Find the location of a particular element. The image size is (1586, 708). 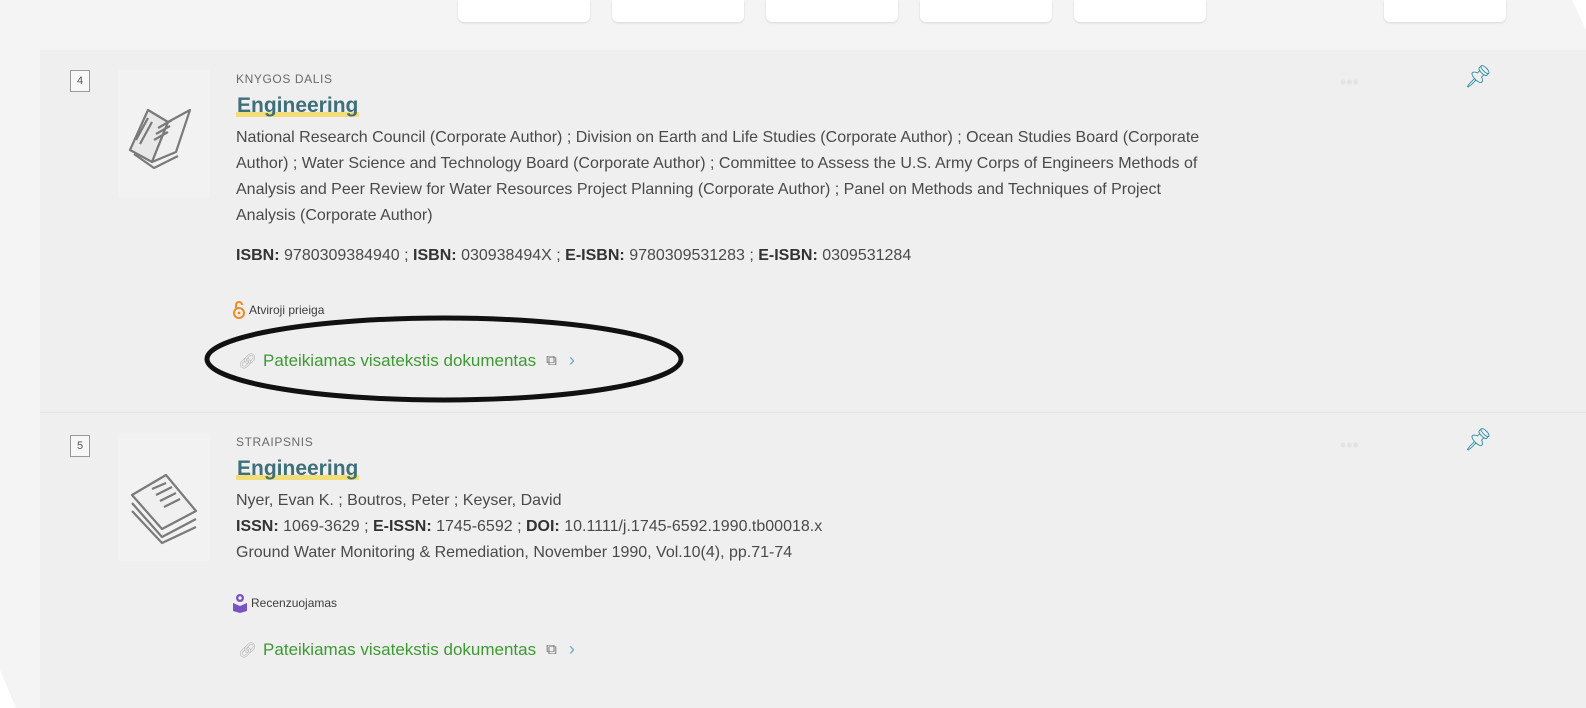

badge-label: Recenzuojamas is located at coordinates (294, 603).